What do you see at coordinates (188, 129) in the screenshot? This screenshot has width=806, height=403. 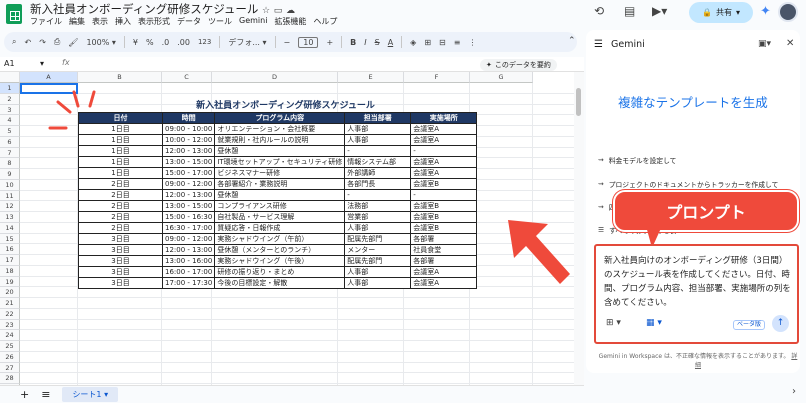 I see `table-cell: 09:00 - 10:00` at bounding box center [188, 129].